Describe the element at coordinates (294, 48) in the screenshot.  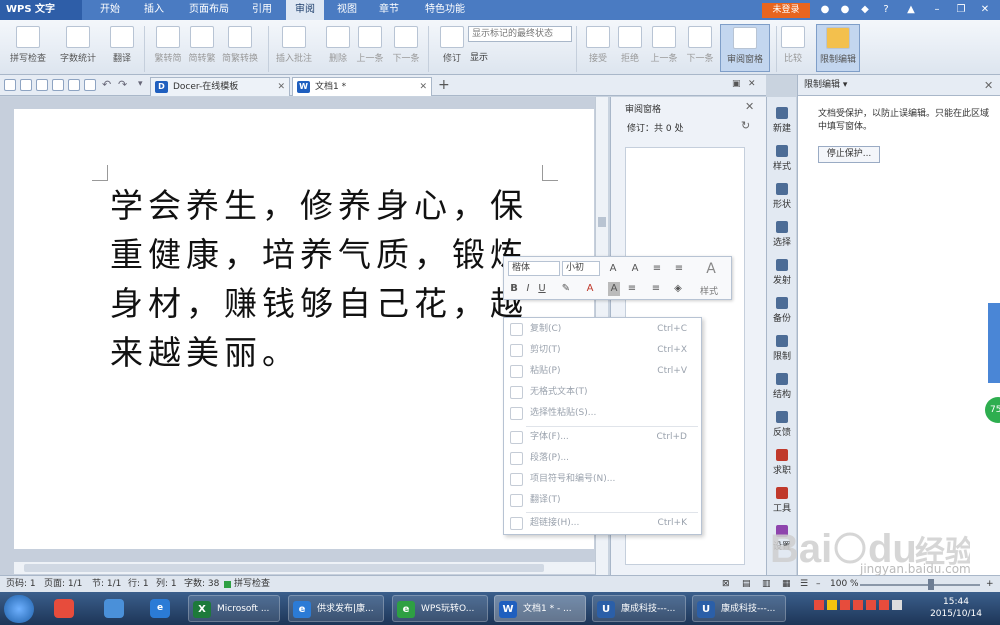
I see `insert-comment-button: 插入批注` at that location.